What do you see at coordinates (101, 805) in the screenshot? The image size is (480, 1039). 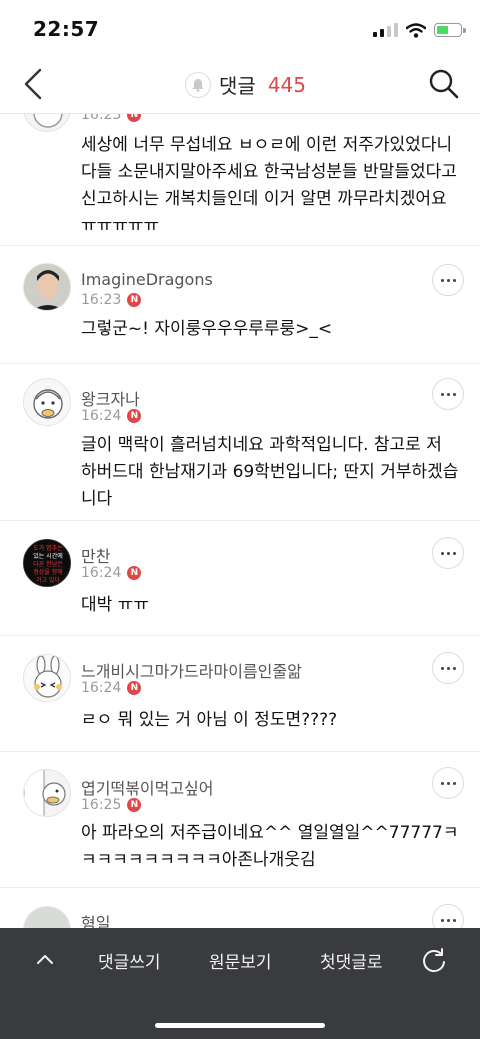 I see `comment-time: 16:25` at bounding box center [101, 805].